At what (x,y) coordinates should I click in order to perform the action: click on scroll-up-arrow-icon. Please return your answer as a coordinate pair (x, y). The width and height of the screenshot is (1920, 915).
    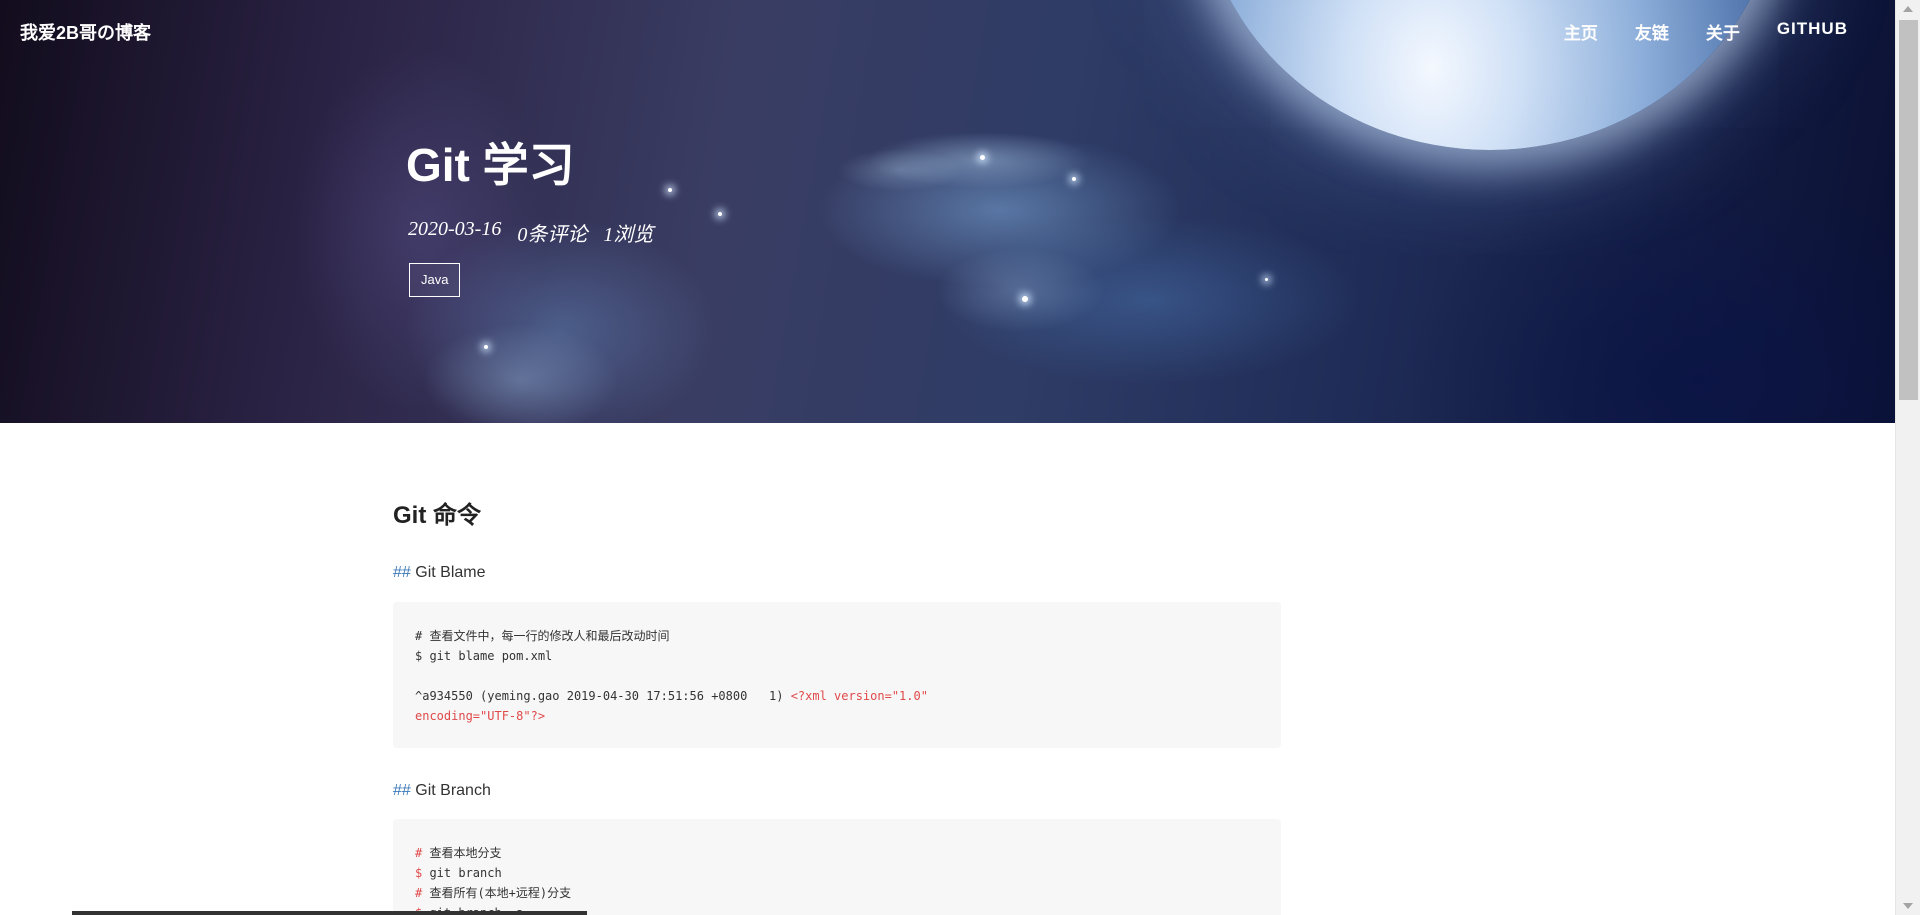
    Looking at the image, I should click on (1908, 9).